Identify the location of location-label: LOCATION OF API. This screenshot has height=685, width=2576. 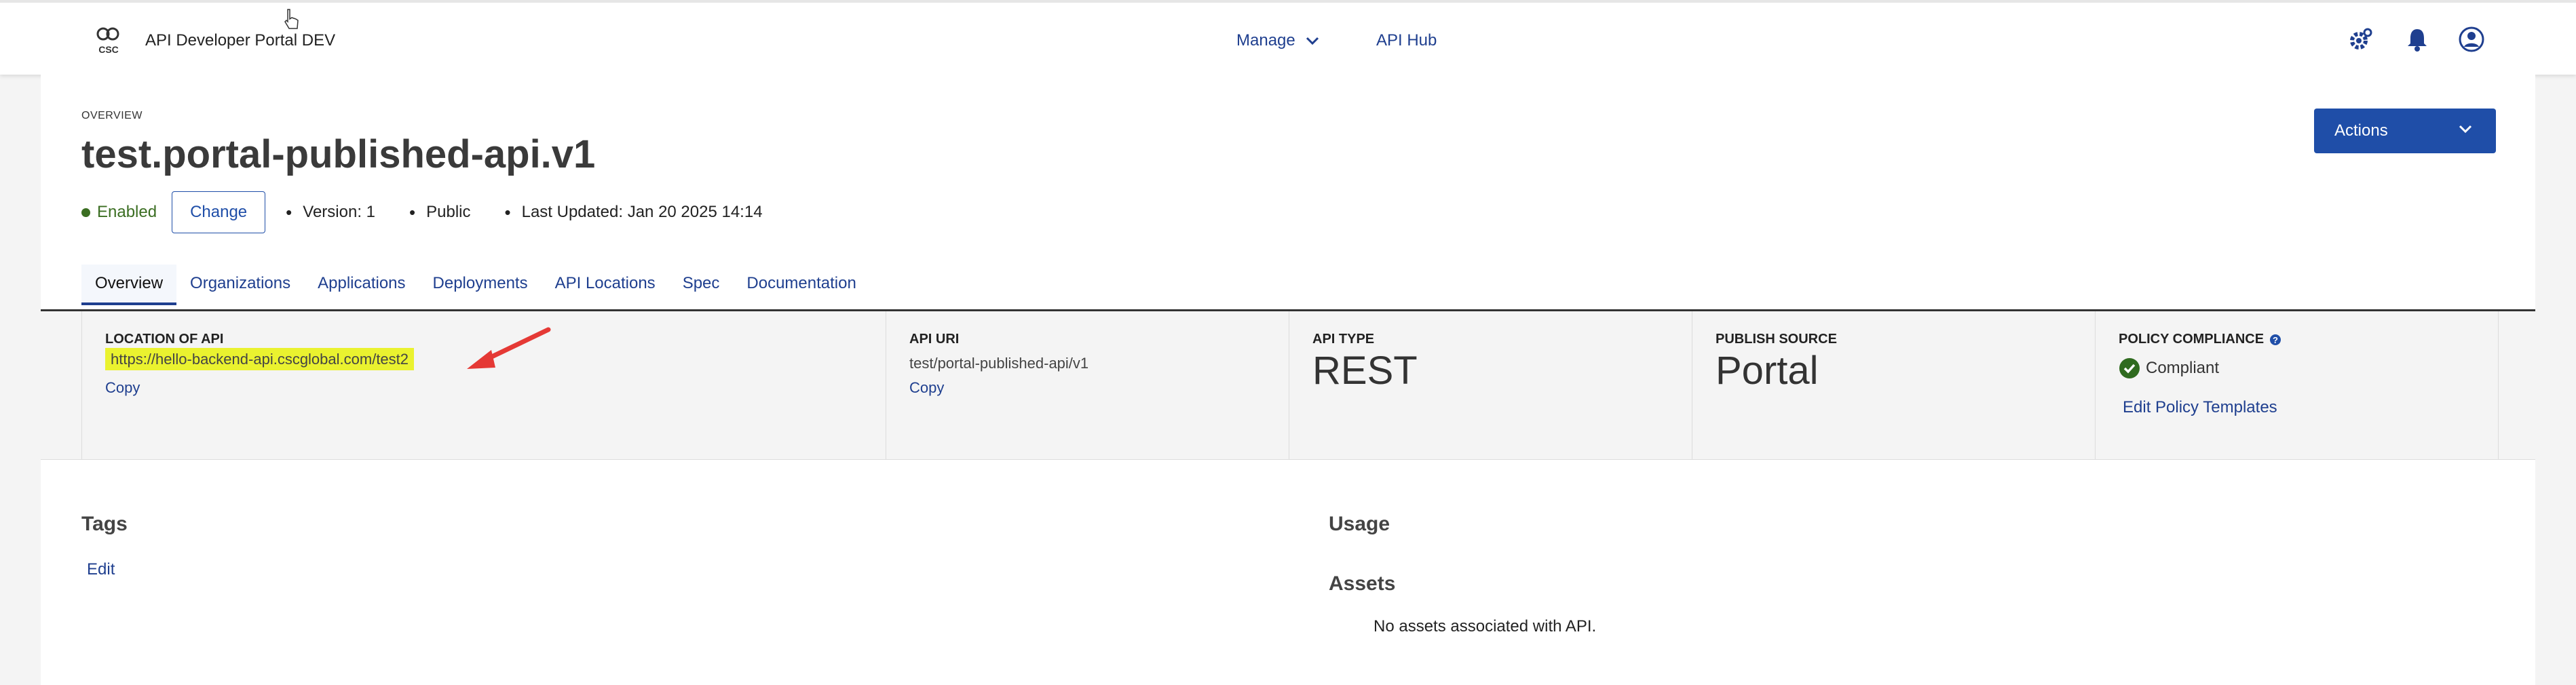
(164, 339).